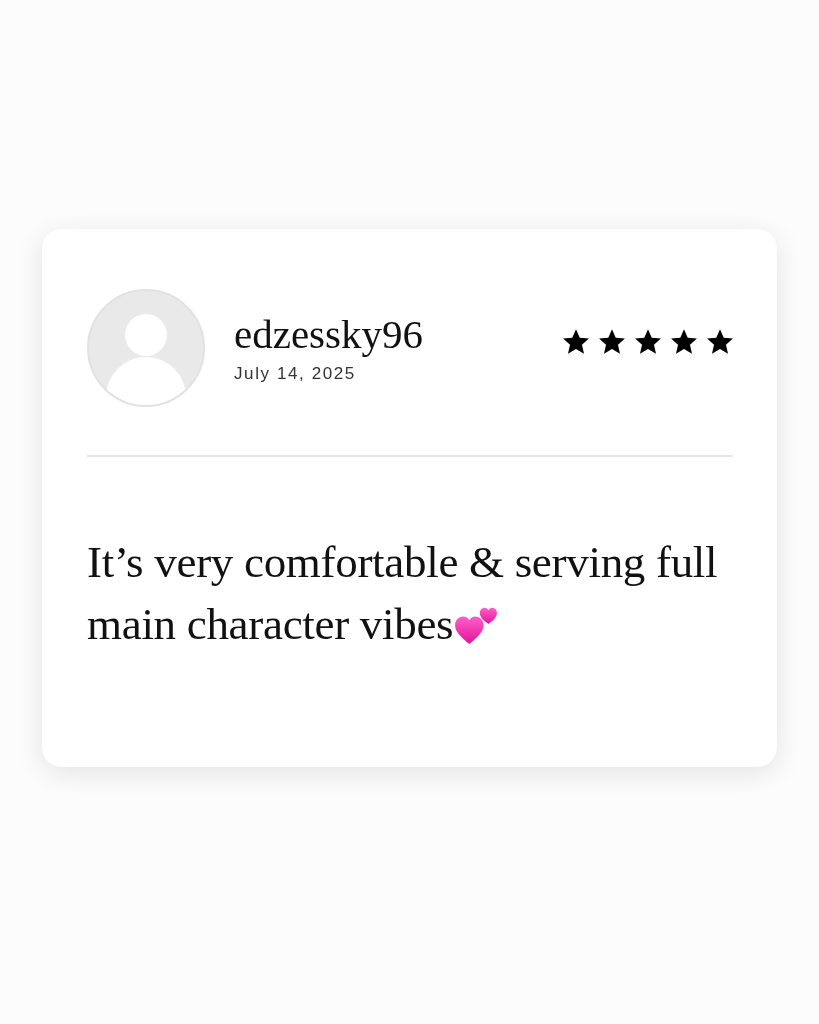 This screenshot has width=819, height=1024. Describe the element at coordinates (295, 374) in the screenshot. I see `review-date: July 14, 2025` at that location.